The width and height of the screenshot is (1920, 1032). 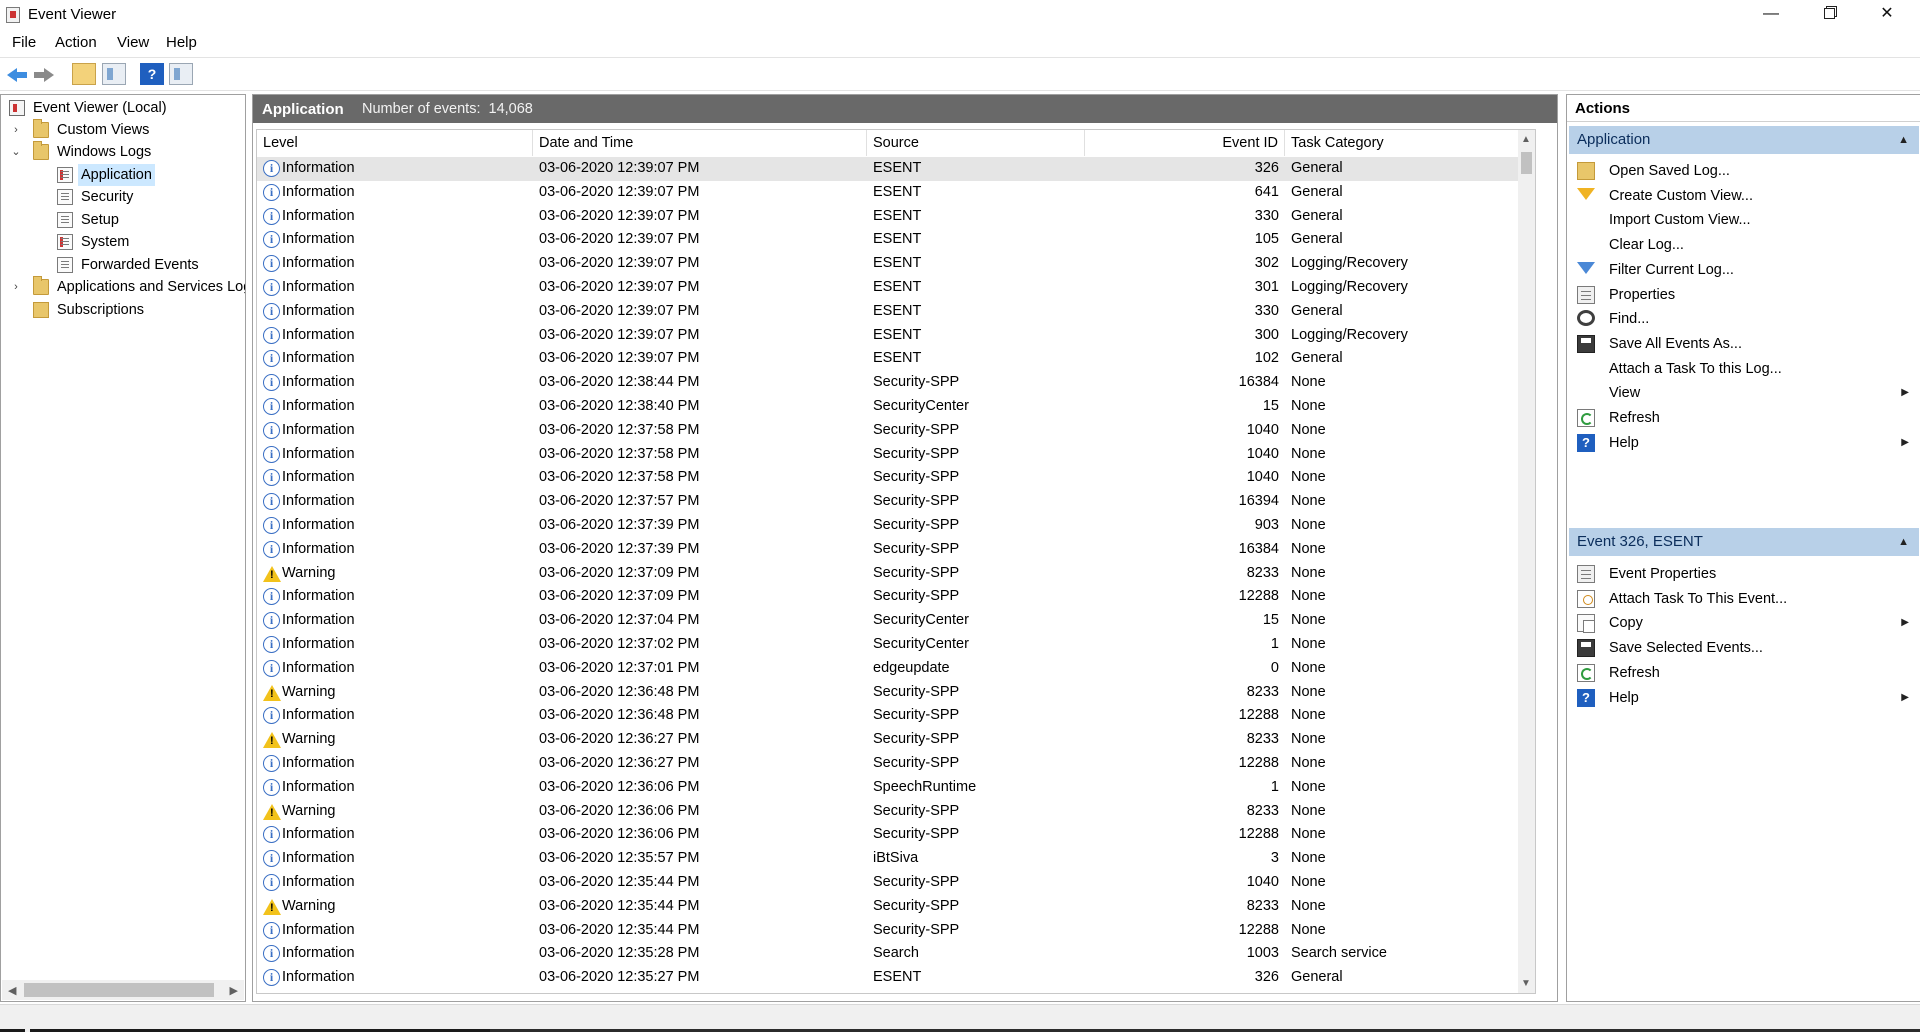 What do you see at coordinates (44, 74) in the screenshot?
I see `forward-icon` at bounding box center [44, 74].